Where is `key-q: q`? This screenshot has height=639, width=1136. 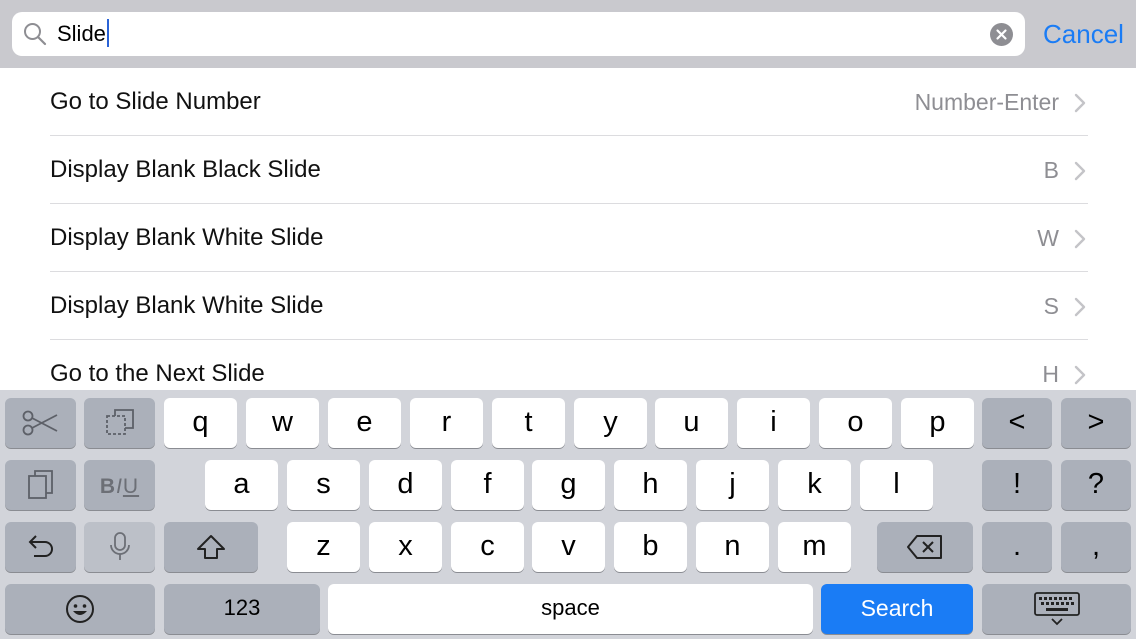 key-q: q is located at coordinates (200, 423).